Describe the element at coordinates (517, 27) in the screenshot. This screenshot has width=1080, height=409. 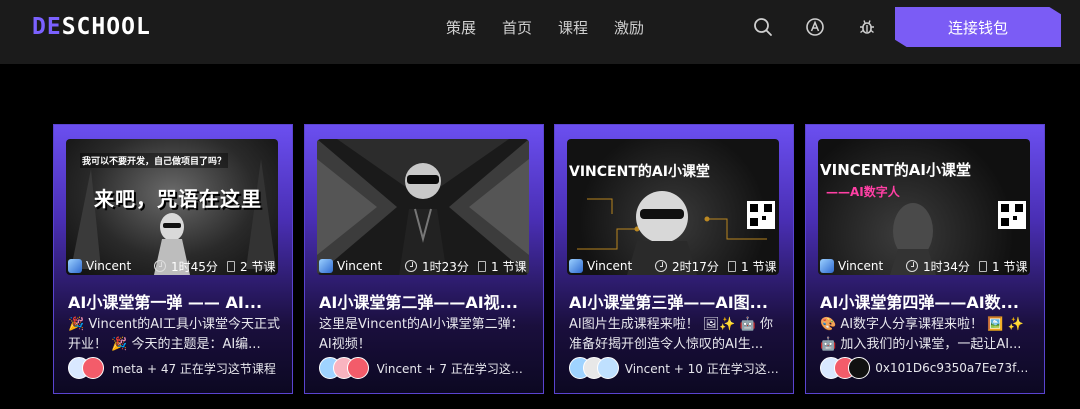
I see `nav-home: 首页` at that location.